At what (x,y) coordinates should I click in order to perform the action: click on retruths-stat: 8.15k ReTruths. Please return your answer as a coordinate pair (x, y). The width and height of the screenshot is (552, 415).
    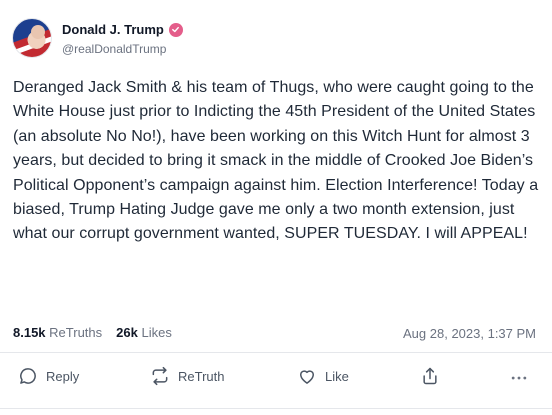
    Looking at the image, I should click on (57, 332).